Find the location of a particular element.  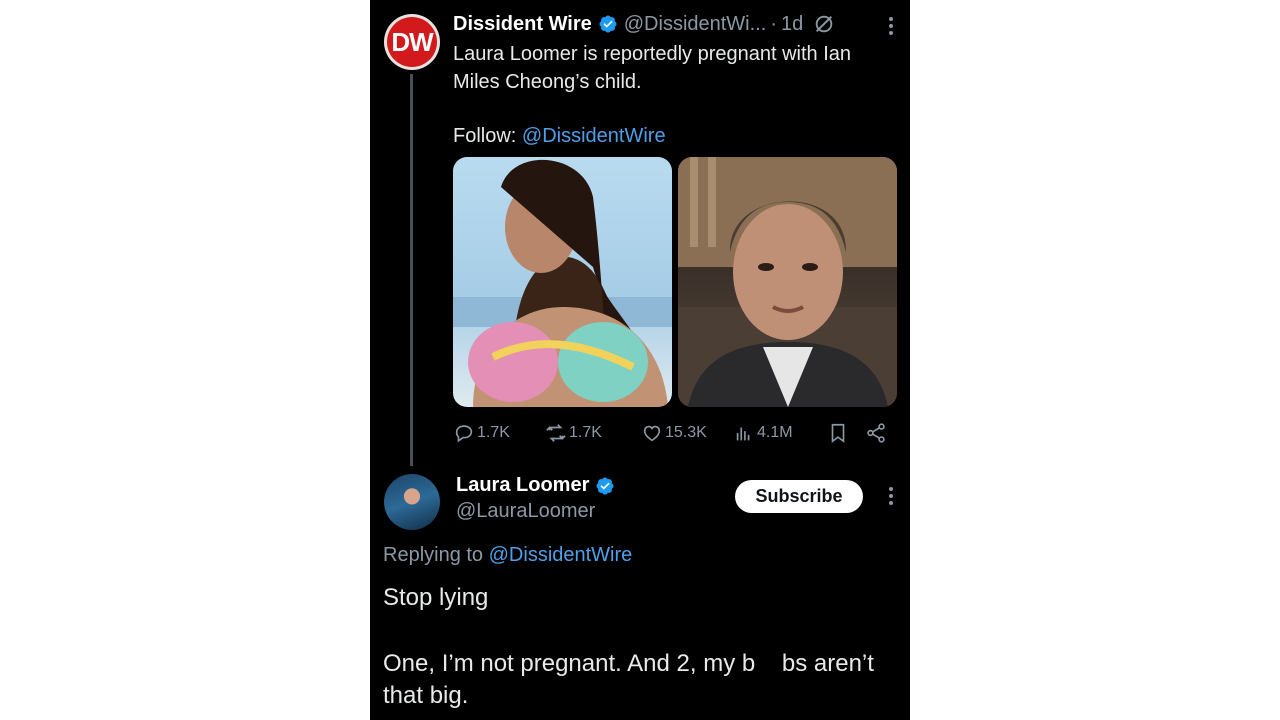

laura-loomer-avatar is located at coordinates (412, 502).